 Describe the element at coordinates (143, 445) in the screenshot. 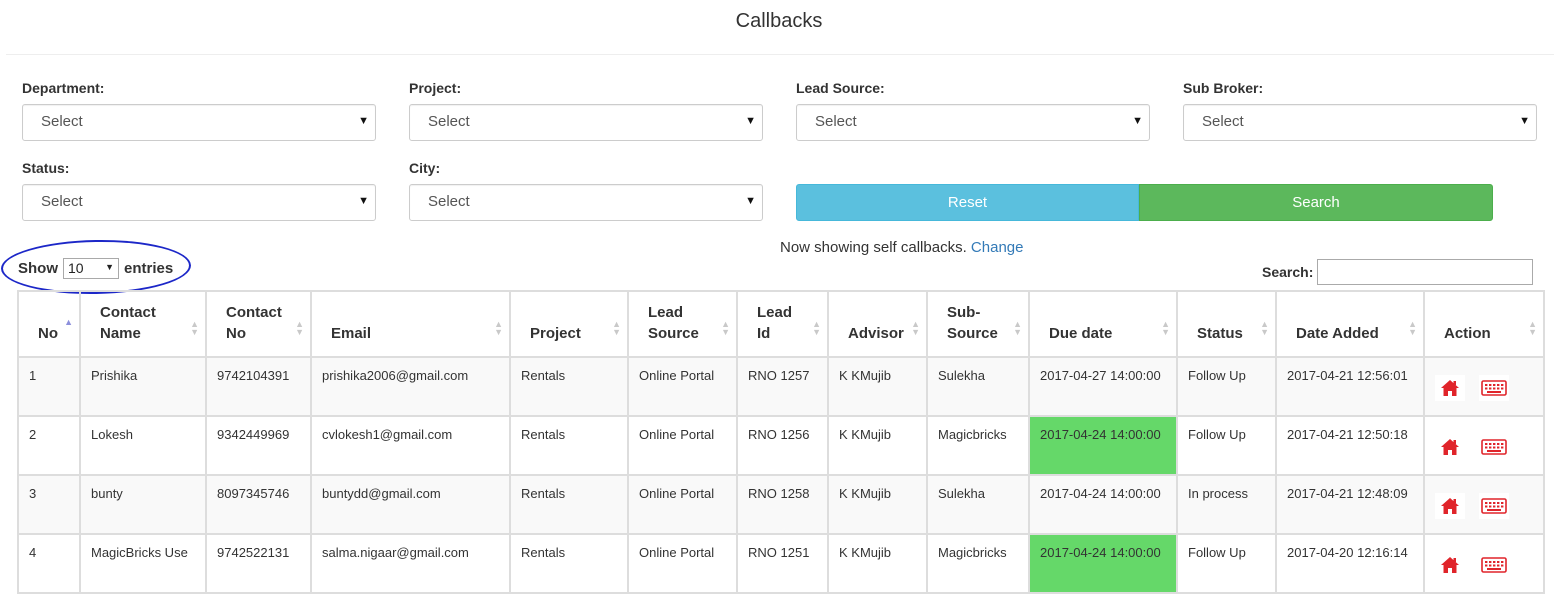

I see `cell-name: Lokesh` at that location.